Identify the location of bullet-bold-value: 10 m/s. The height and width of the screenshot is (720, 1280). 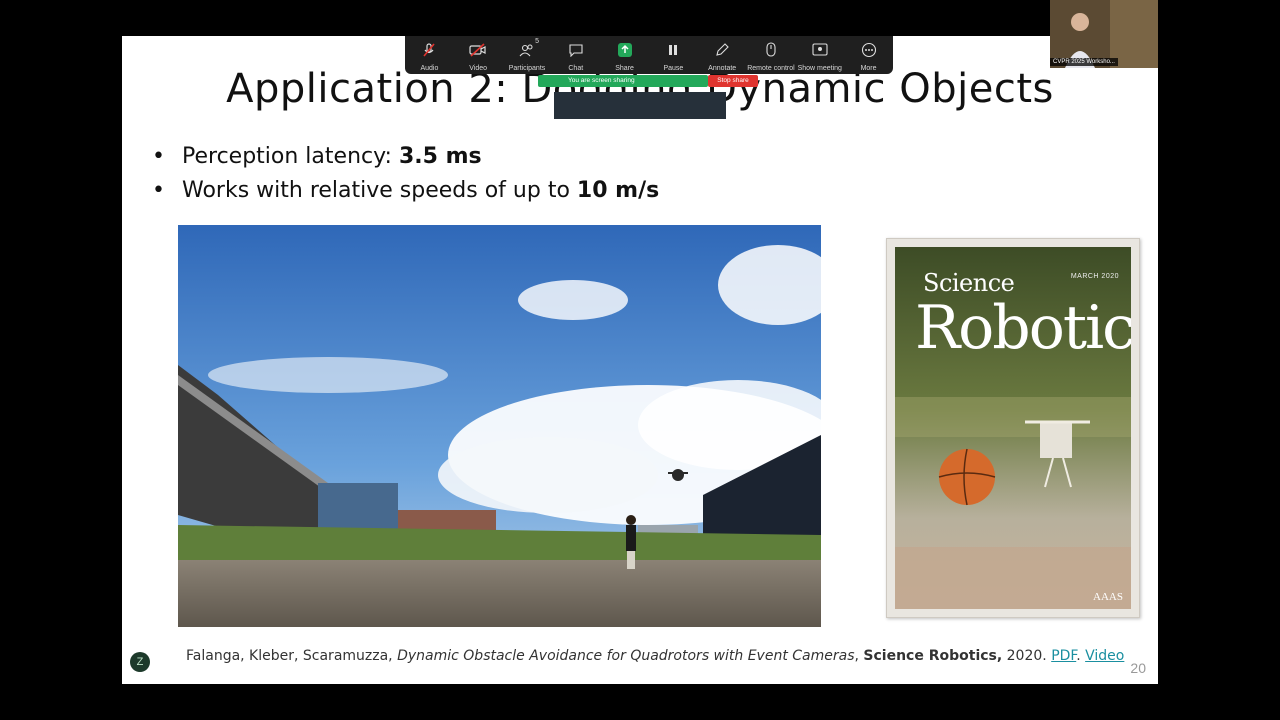
(618, 190).